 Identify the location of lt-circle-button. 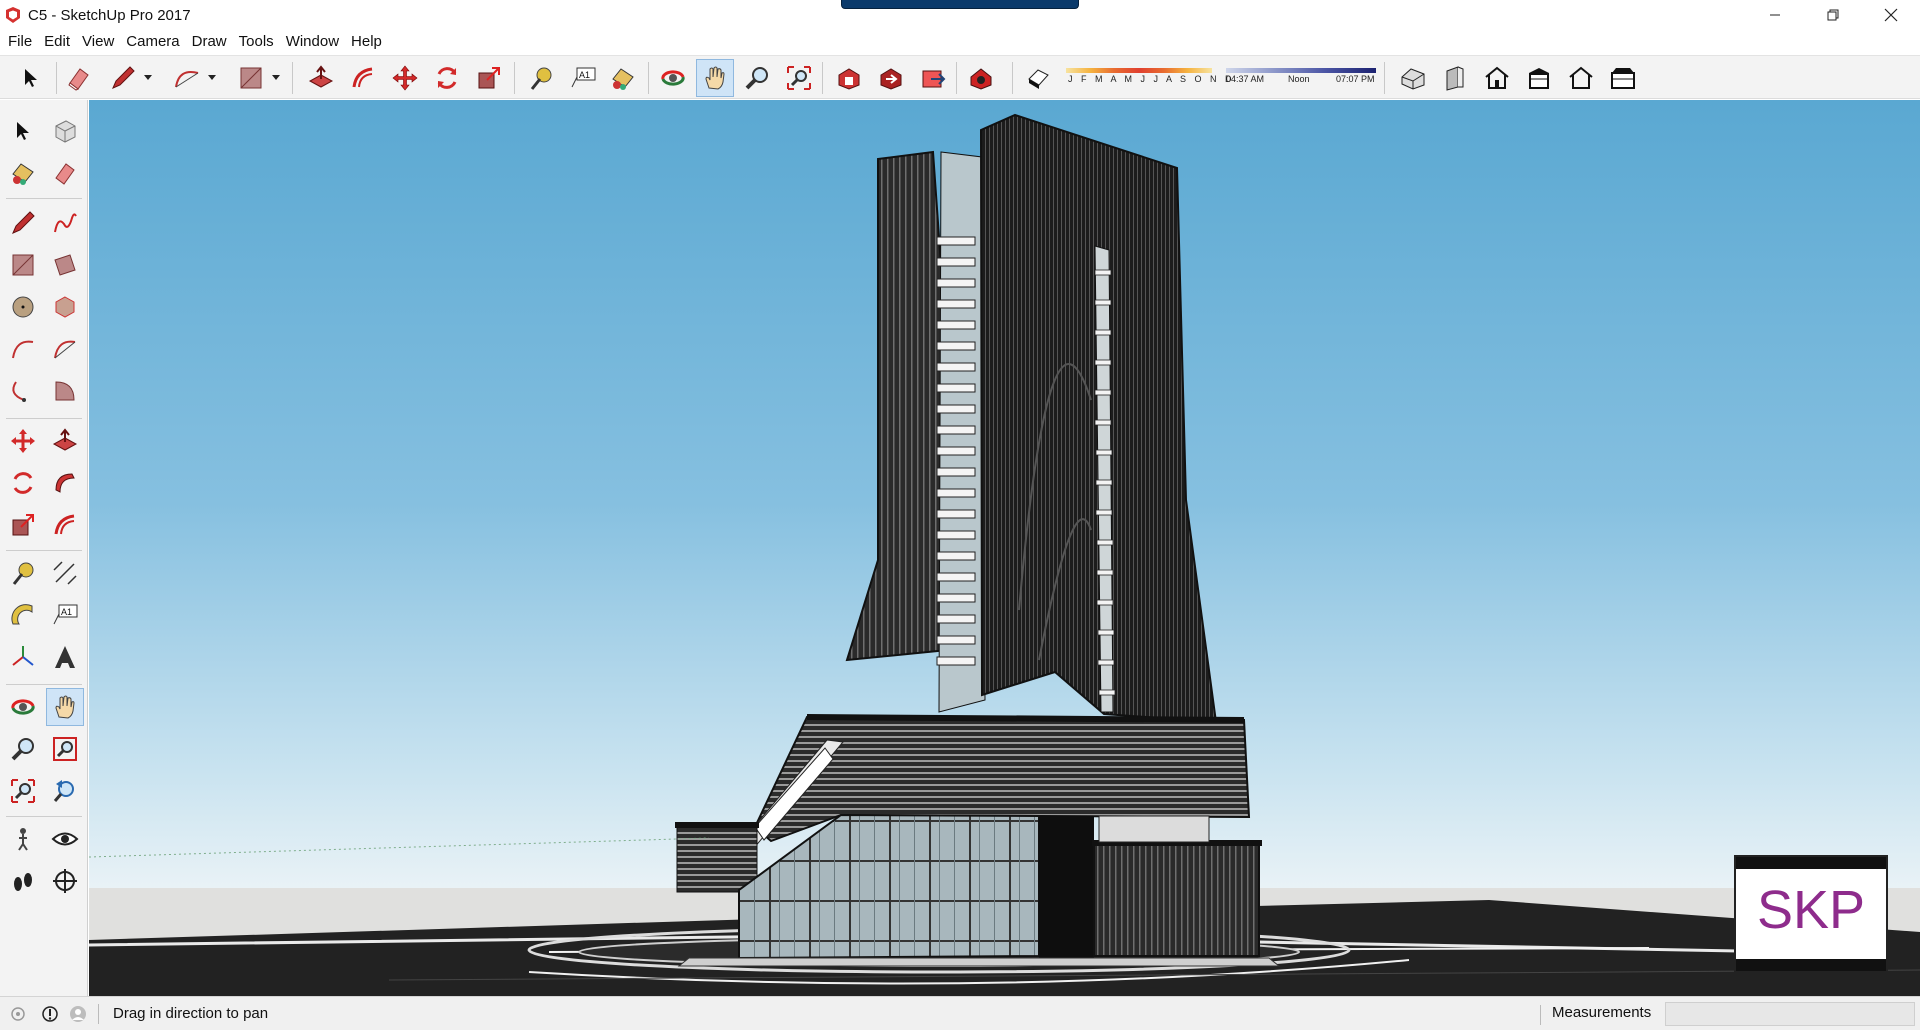
(23, 307).